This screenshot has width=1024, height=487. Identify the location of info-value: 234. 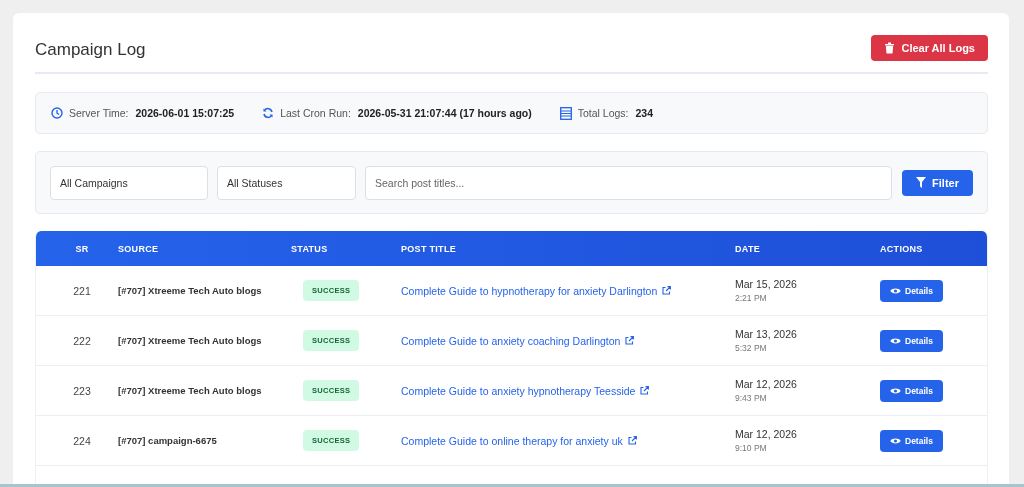
(644, 113).